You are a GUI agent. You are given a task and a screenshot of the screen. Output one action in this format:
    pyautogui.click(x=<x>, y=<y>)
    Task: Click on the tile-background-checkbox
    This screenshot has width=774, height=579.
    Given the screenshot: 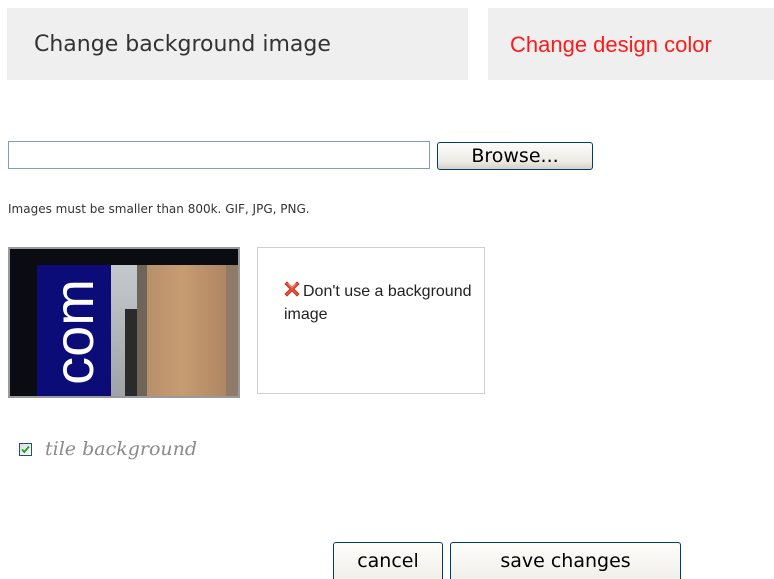 What is the action you would take?
    pyautogui.click(x=25, y=449)
    